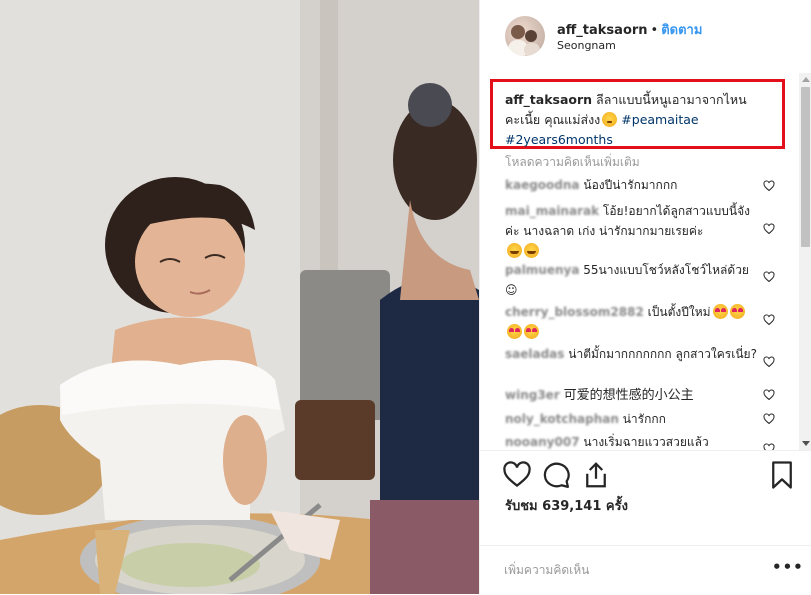 The height and width of the screenshot is (595, 811). I want to click on comment-username: saeladas, so click(534, 354).